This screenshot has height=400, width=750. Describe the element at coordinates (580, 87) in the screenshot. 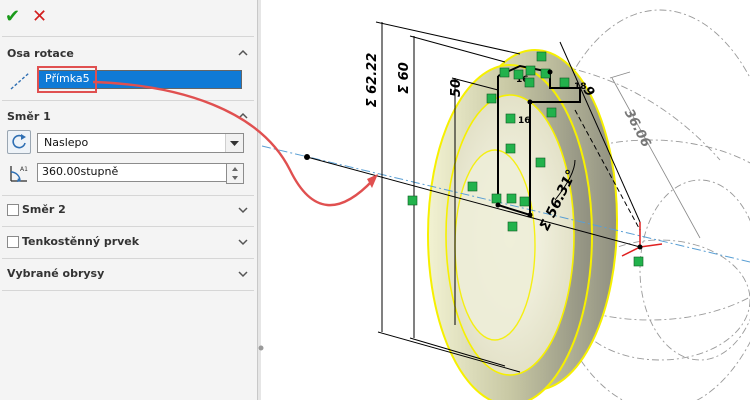

I see `relation-label-18: 18` at that location.